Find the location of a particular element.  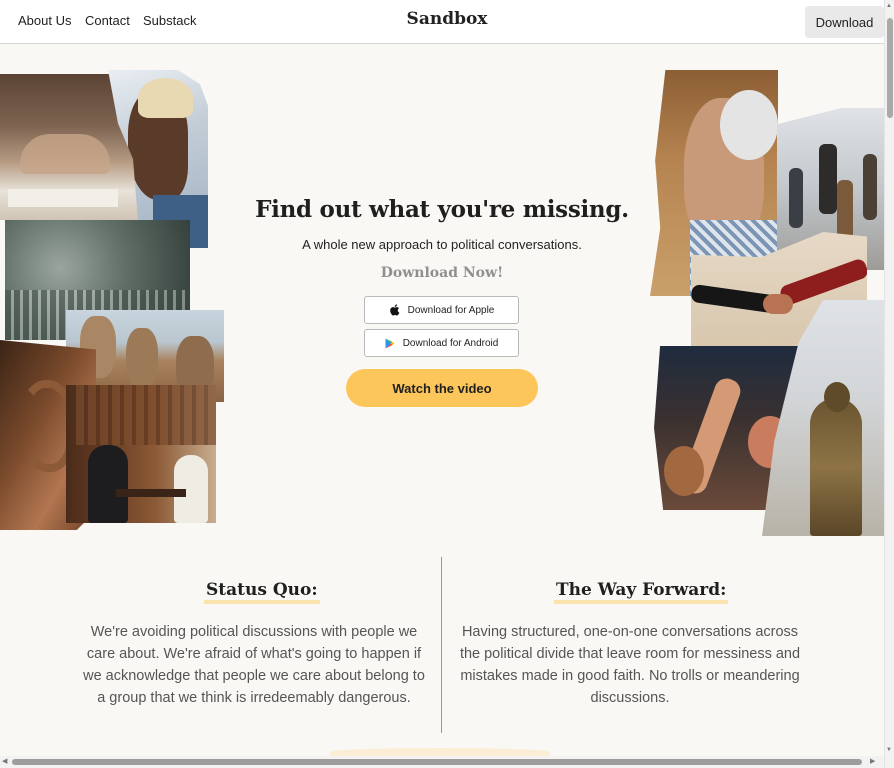

download-now-heading: Download Now! is located at coordinates (442, 273).